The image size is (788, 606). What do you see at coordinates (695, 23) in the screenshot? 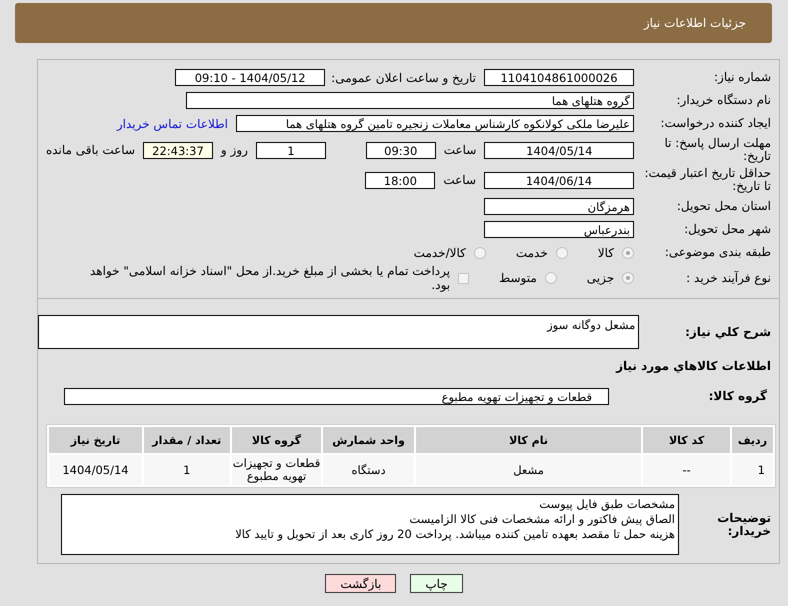
I see `header-title: جزئیات اطلاعات نیاز` at bounding box center [695, 23].